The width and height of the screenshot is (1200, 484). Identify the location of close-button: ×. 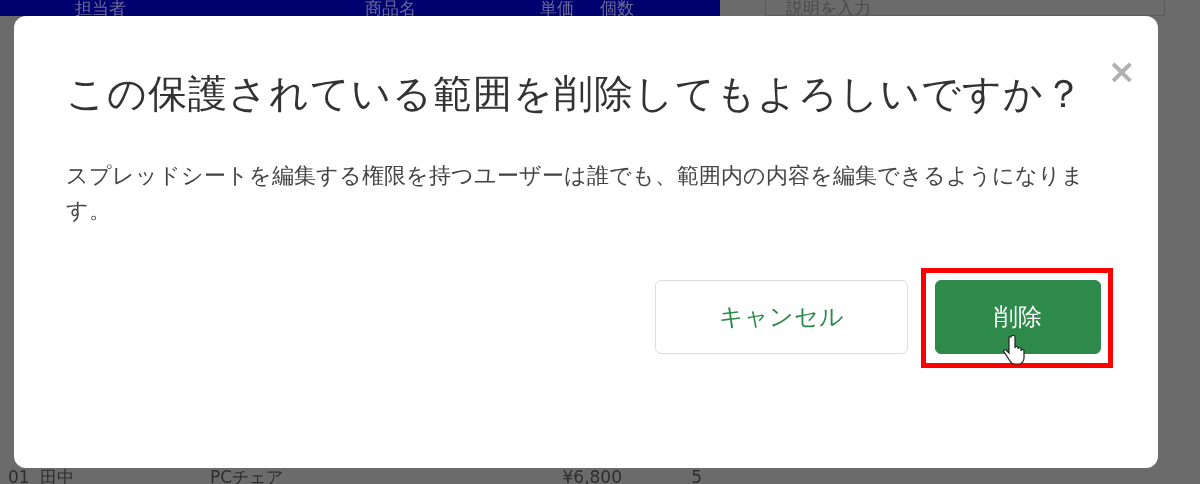
(1121, 71).